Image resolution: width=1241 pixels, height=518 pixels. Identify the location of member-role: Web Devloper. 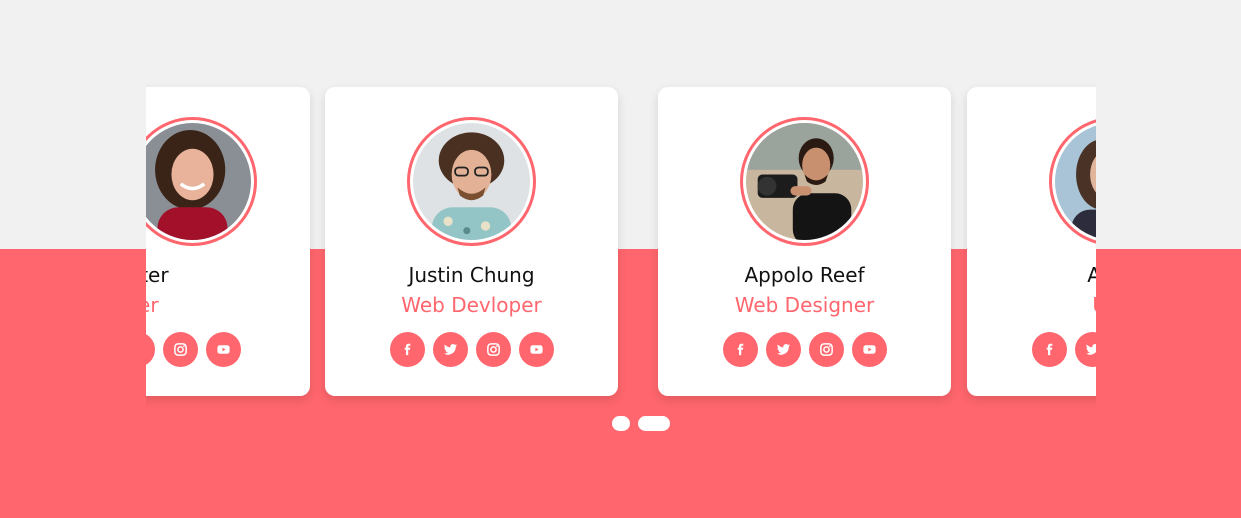
(471, 305).